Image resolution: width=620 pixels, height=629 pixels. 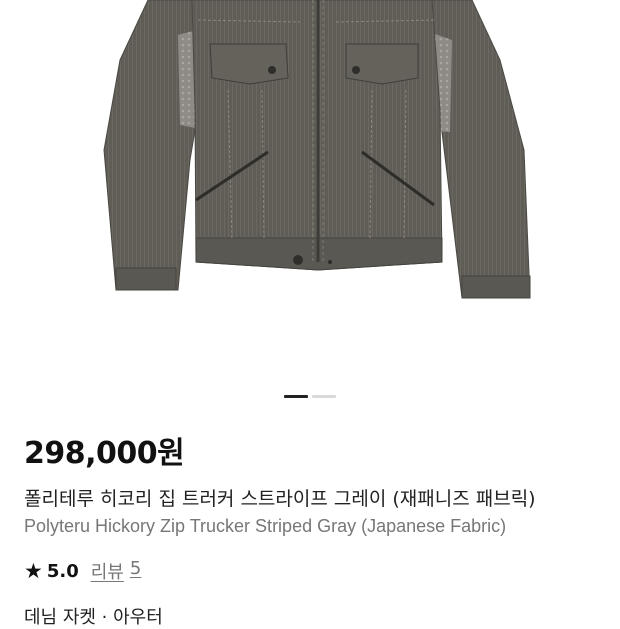 What do you see at coordinates (82, 571) in the screenshot?
I see `rating-row: ★ 5.0 리뷰 5` at bounding box center [82, 571].